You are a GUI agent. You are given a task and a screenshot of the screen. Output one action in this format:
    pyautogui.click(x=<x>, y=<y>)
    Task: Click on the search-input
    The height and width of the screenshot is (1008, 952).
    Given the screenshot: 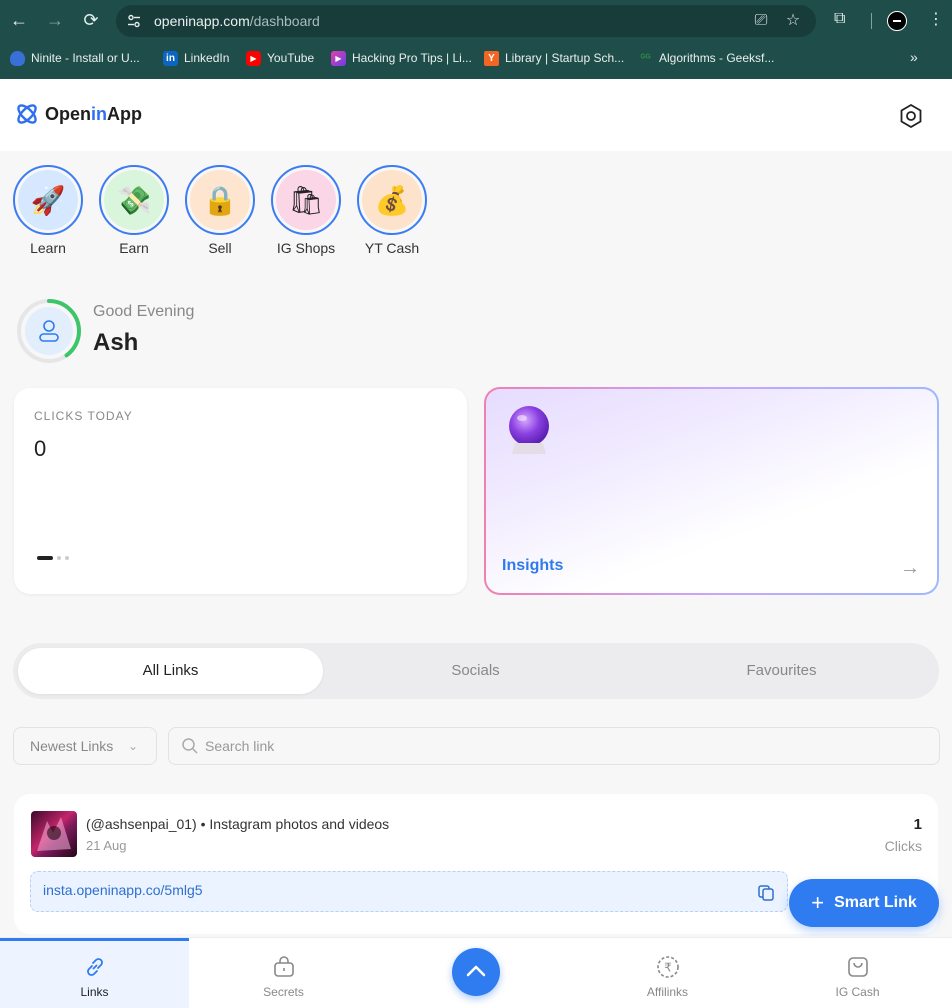 What is the action you would take?
    pyautogui.click(x=565, y=746)
    